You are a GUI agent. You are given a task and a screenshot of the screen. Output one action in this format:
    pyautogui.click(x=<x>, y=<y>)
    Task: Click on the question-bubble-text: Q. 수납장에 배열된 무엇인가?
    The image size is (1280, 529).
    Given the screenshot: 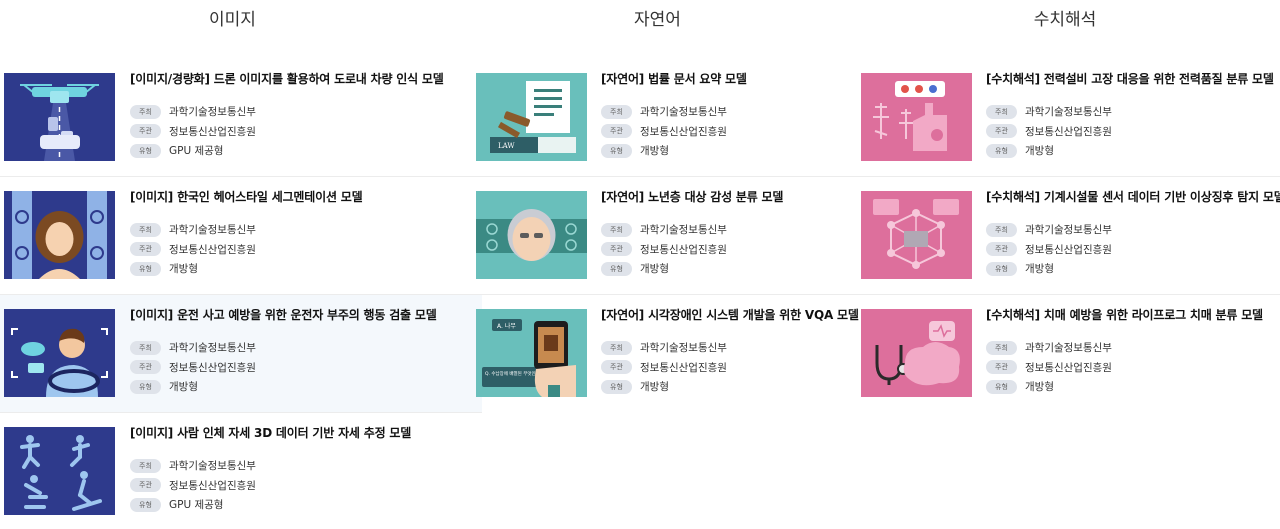 What is the action you would take?
    pyautogui.click(x=514, y=373)
    